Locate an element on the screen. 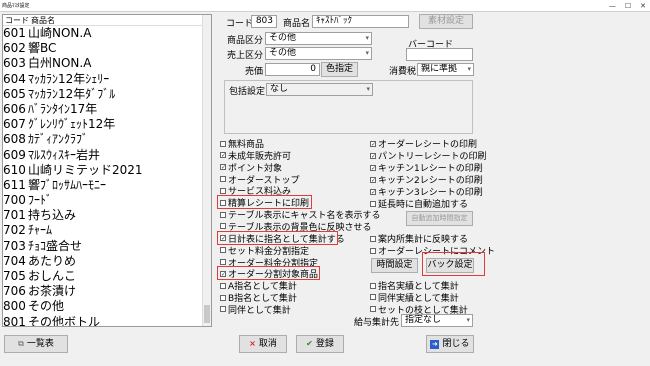  checkbox-checks-right-bot-0: 指名実績として集計 is located at coordinates (414, 286).